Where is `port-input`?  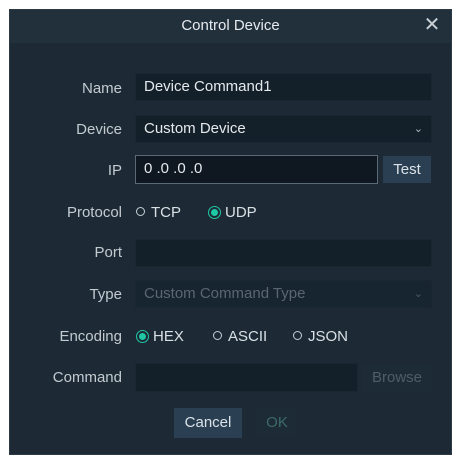 port-input is located at coordinates (283, 253).